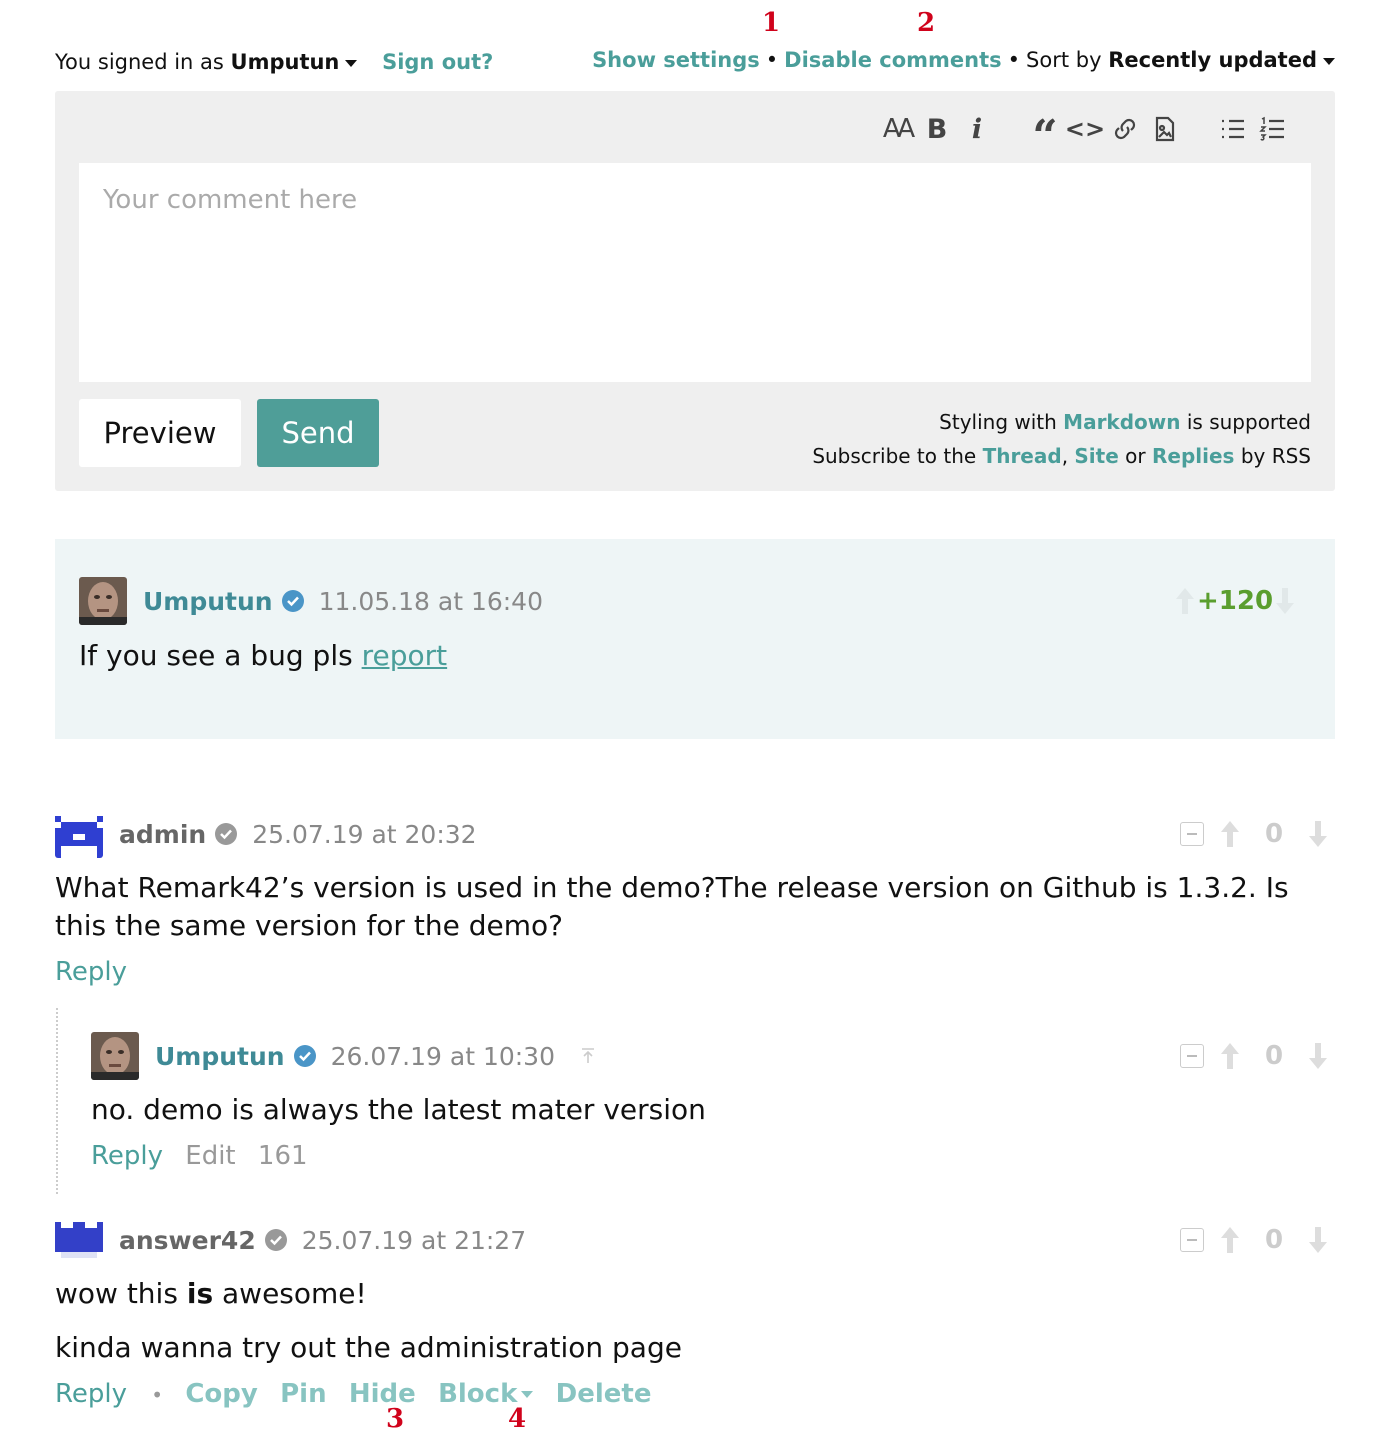  I want to click on bold-button: B, so click(937, 129).